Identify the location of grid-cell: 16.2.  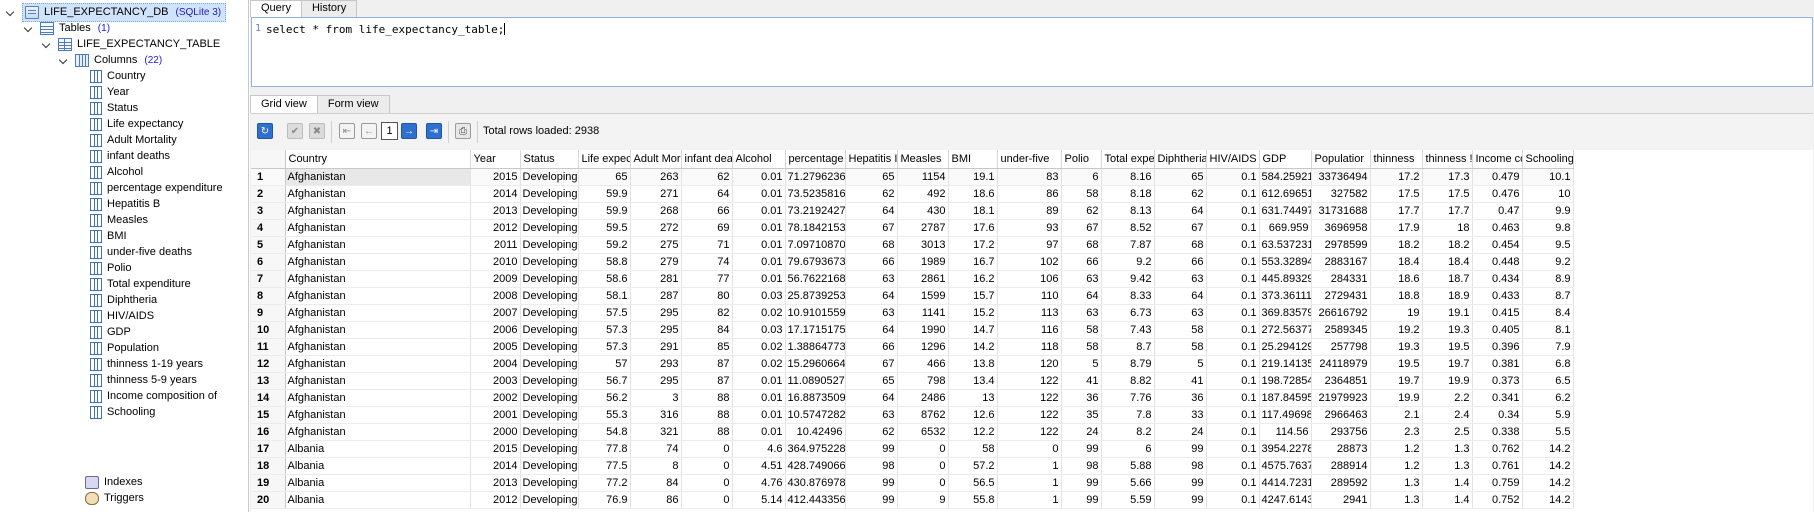
(973, 279).